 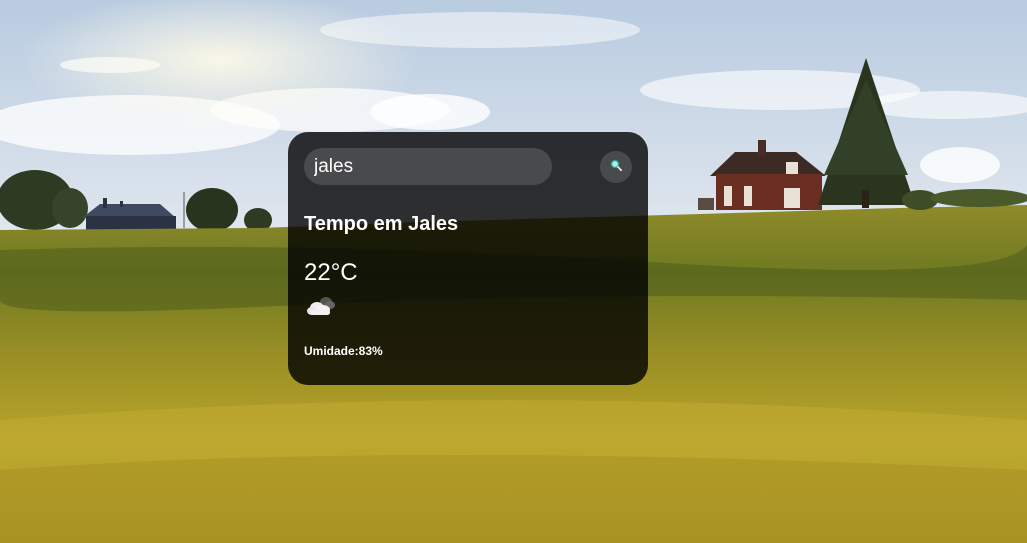 What do you see at coordinates (343, 351) in the screenshot?
I see `humidity-text: Umidade:83%` at bounding box center [343, 351].